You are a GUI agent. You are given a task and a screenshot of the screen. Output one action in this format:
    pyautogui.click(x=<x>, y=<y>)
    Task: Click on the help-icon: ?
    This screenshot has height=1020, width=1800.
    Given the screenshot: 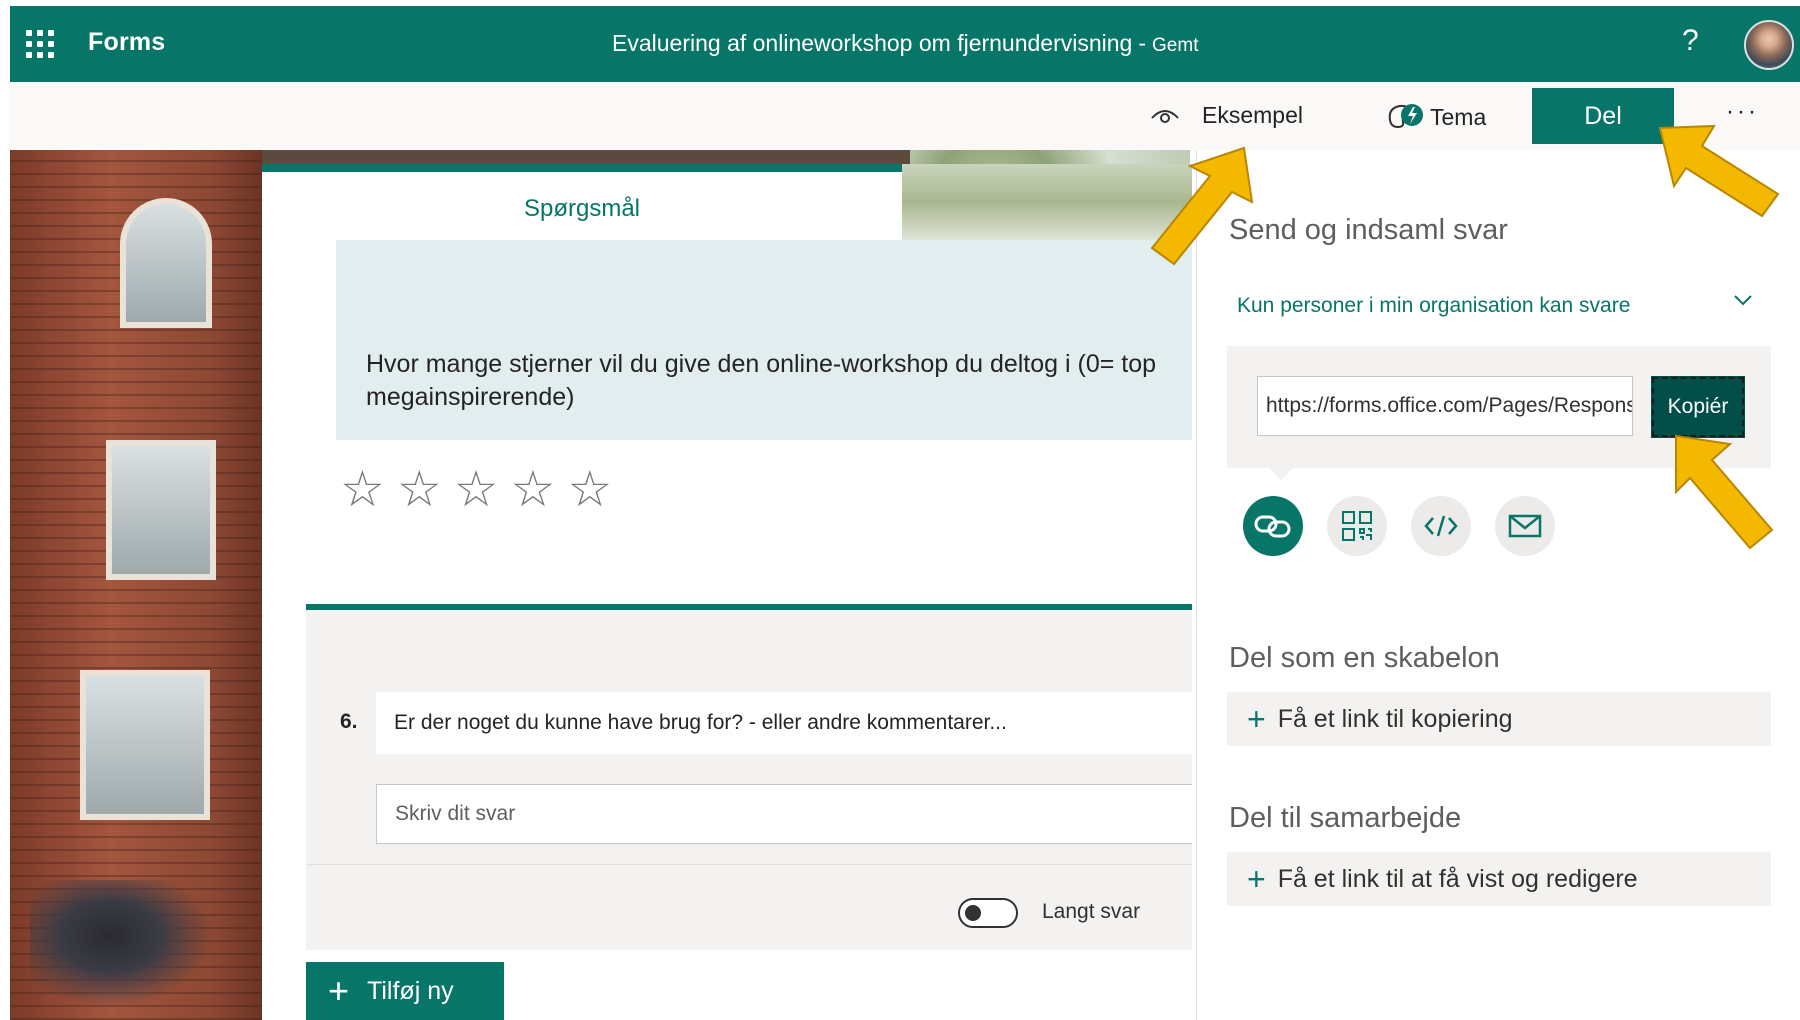 What is the action you would take?
    pyautogui.click(x=1690, y=41)
    